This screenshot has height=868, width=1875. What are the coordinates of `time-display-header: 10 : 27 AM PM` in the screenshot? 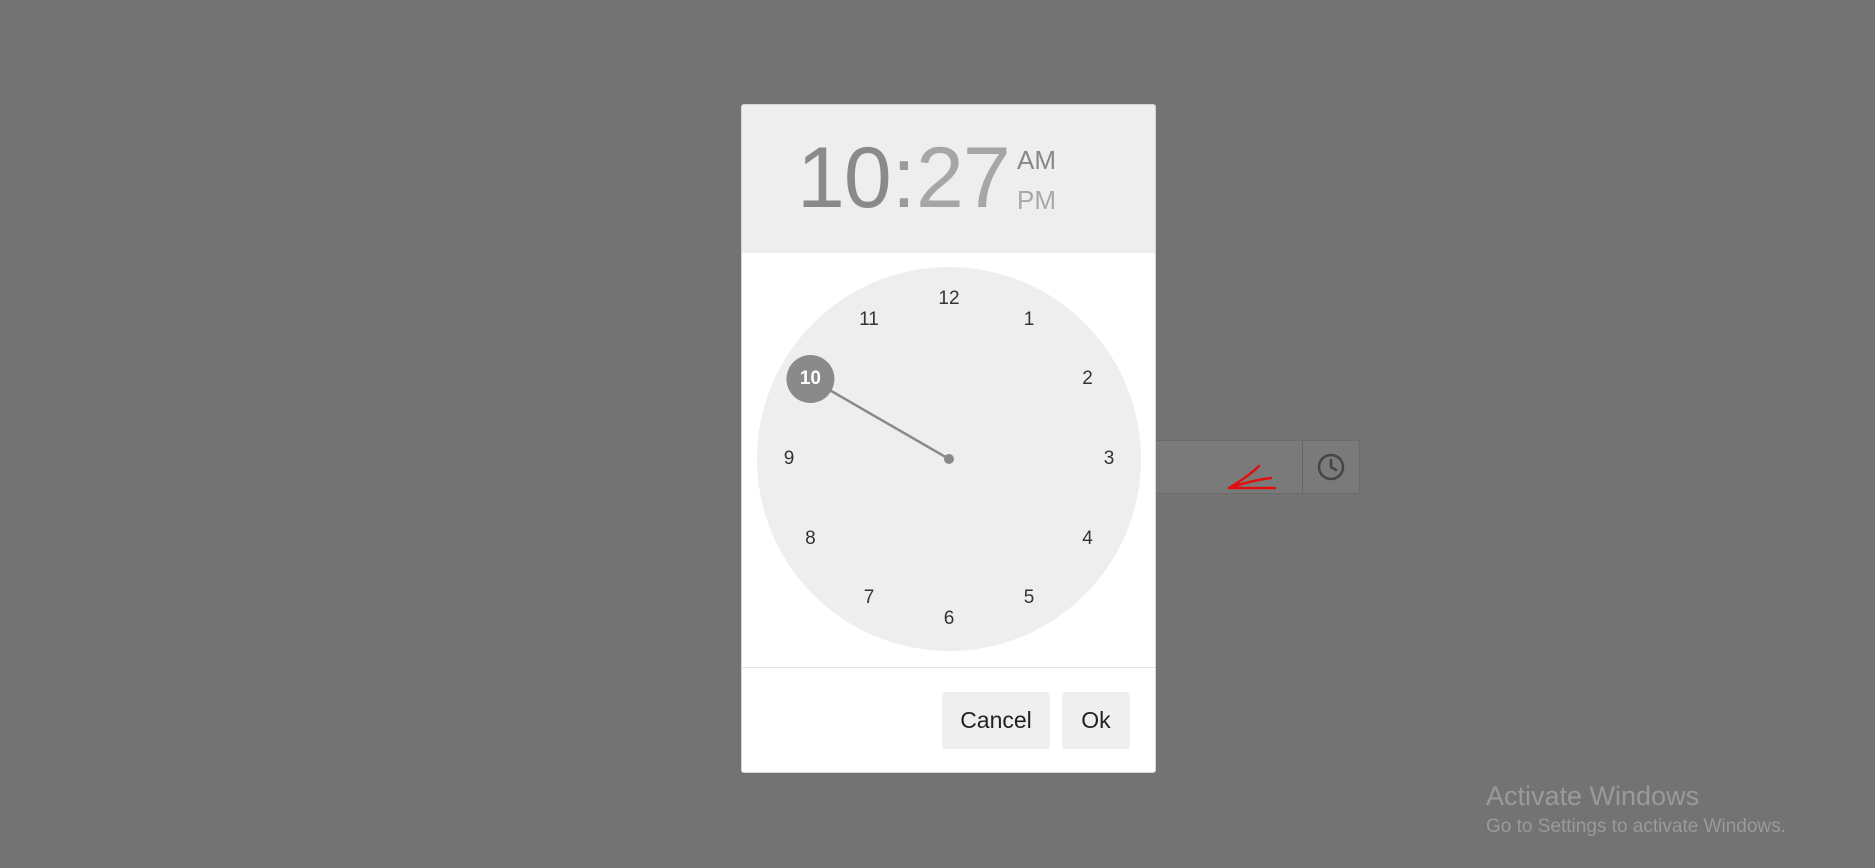 It's located at (948, 179).